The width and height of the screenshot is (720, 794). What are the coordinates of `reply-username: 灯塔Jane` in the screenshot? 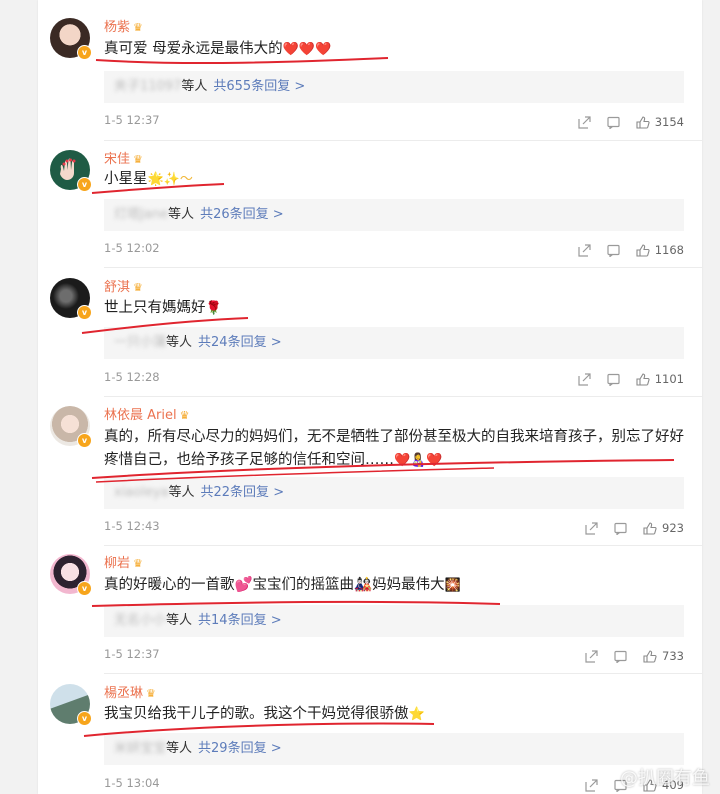 It's located at (141, 214).